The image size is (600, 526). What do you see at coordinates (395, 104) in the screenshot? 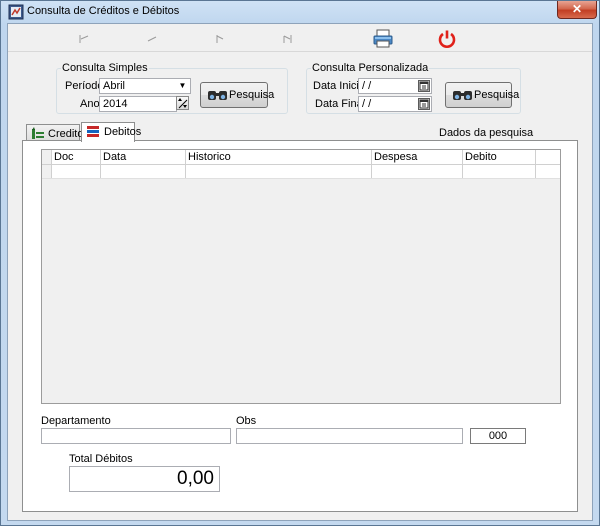
I see `data-final-input: / /` at bounding box center [395, 104].